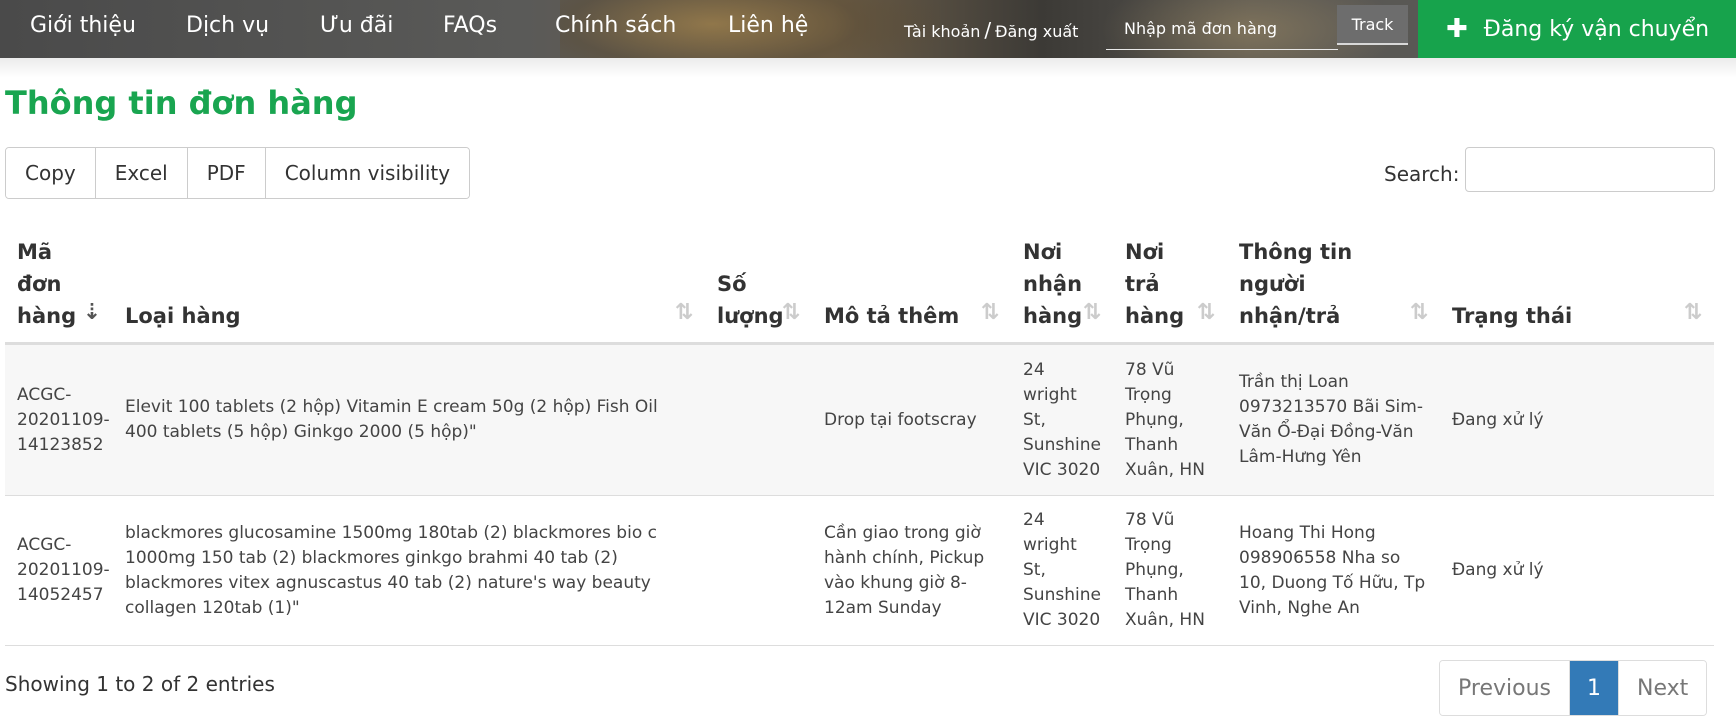 Image resolution: width=1736 pixels, height=726 pixels. What do you see at coordinates (1596, 29) in the screenshot?
I see `register-shipping-label: Đăng ký vận chuyển` at bounding box center [1596, 29].